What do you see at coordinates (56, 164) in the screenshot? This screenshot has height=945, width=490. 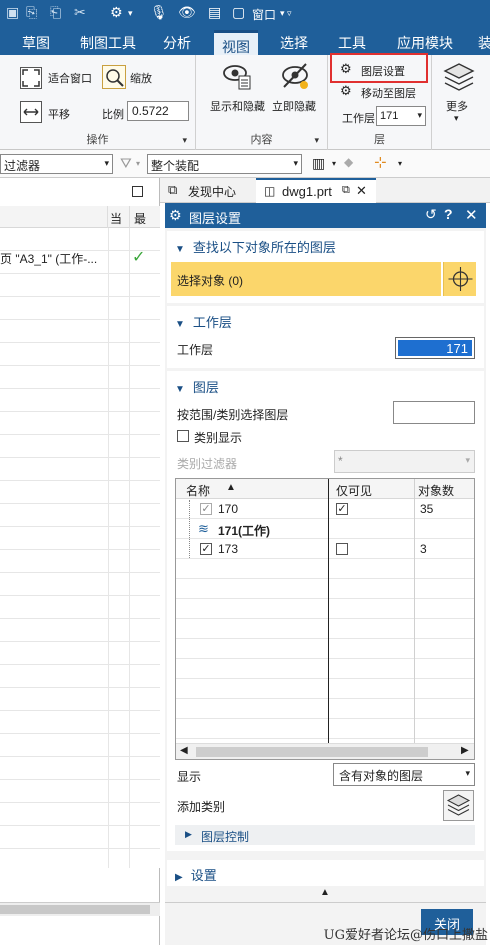 I see `type-filter-select: 过滤器 ▾` at bounding box center [56, 164].